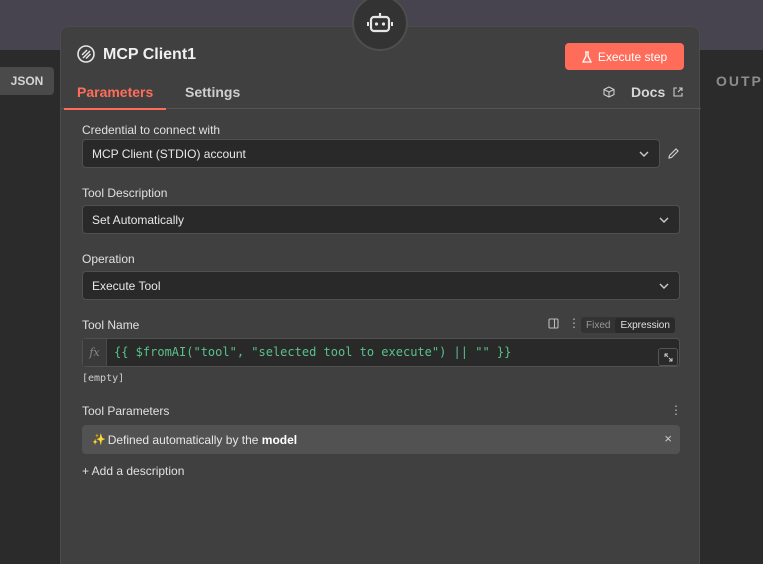 Image resolution: width=763 pixels, height=564 pixels. What do you see at coordinates (108, 259) in the screenshot?
I see `operation-label: Operation` at bounding box center [108, 259].